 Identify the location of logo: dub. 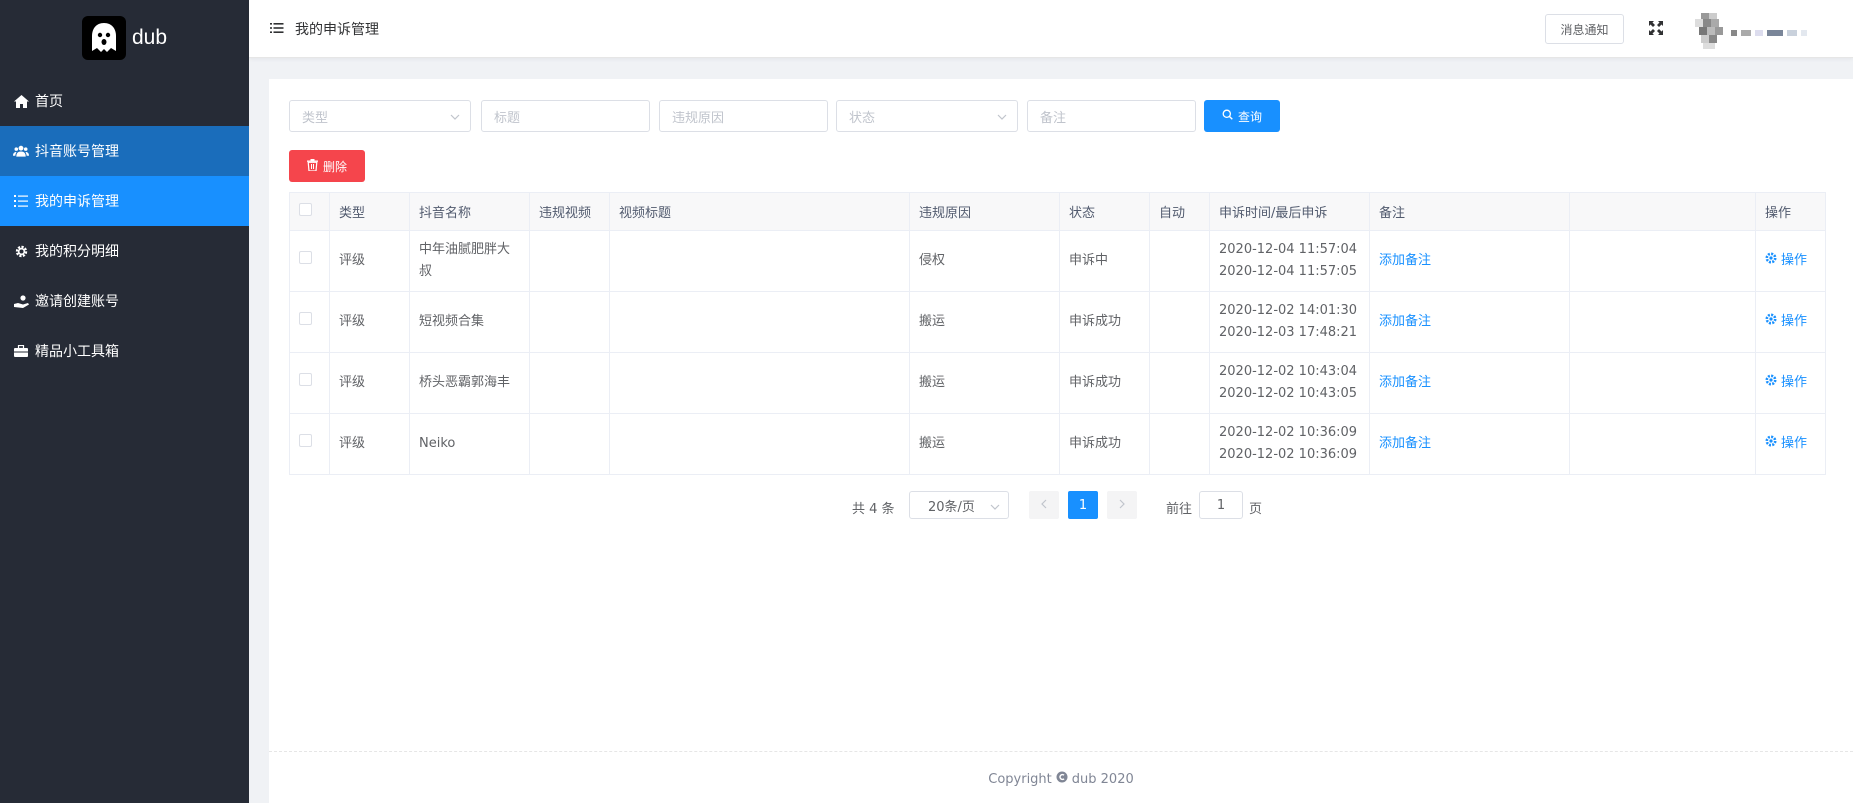
(124, 38).